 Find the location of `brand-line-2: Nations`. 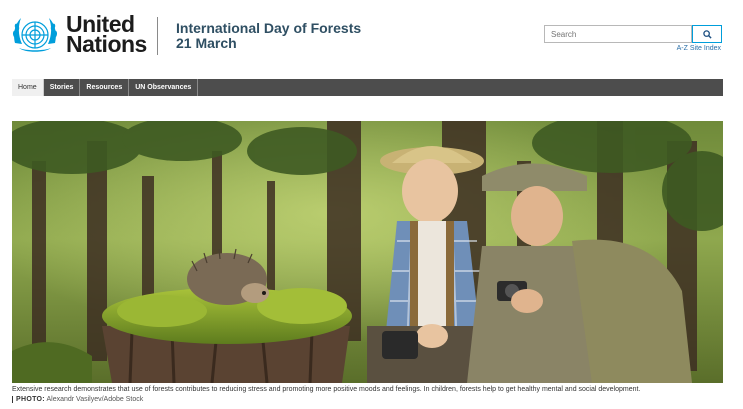

brand-line-2: Nations is located at coordinates (106, 44).